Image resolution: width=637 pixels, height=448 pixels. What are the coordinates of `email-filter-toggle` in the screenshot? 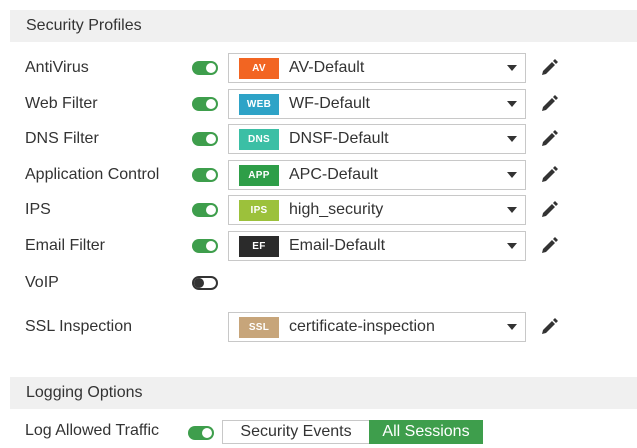 It's located at (205, 246).